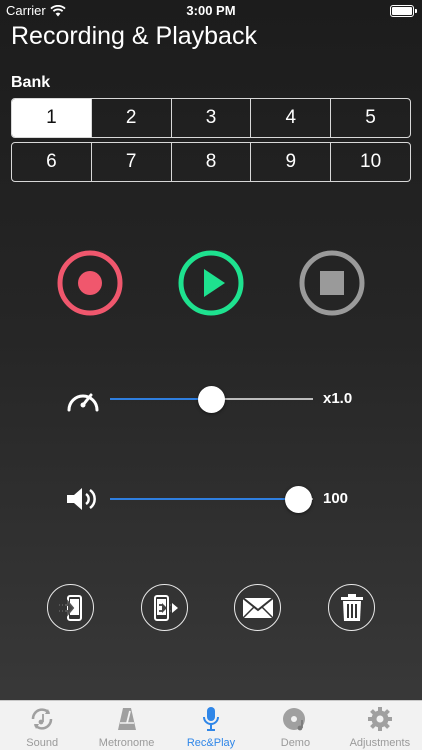  I want to click on bank-button-1: 1, so click(52, 118).